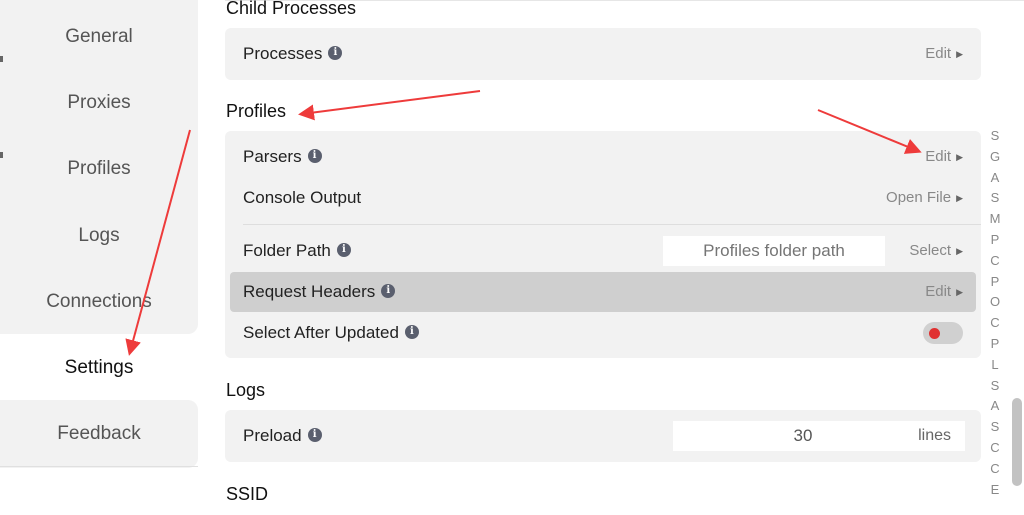 This screenshot has width=1024, height=515. I want to click on index-letter: G, so click(995, 157).